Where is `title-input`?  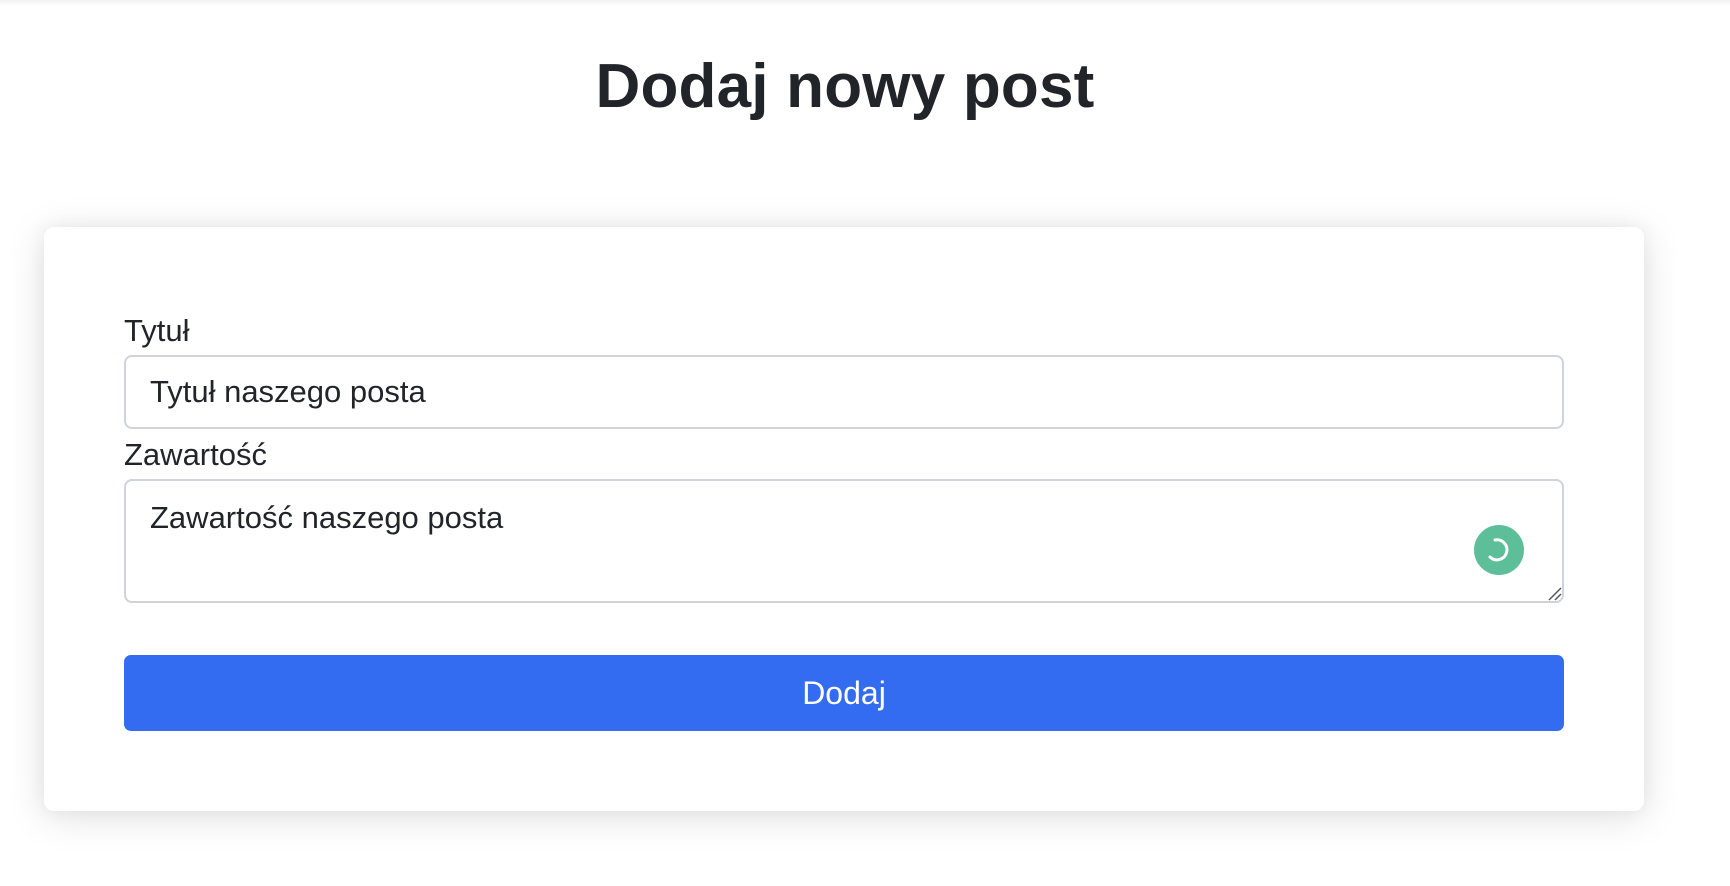
title-input is located at coordinates (844, 392).